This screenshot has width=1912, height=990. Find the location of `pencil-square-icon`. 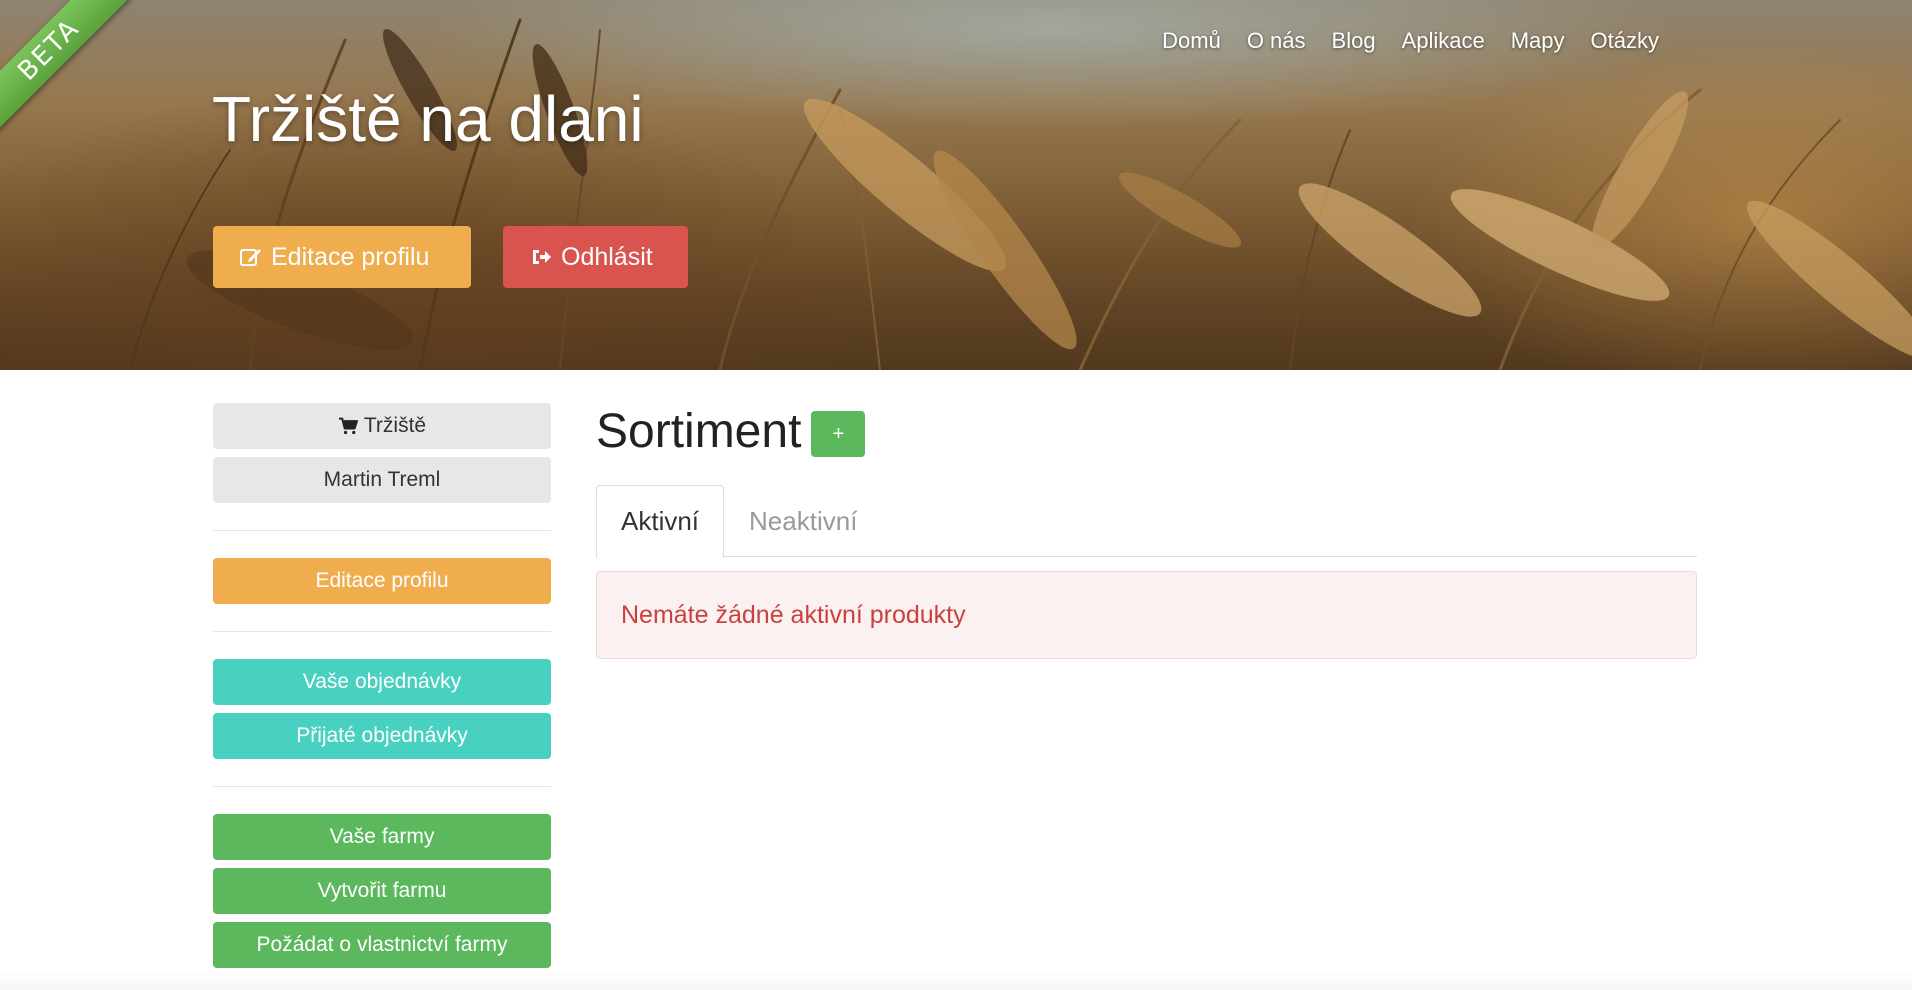

pencil-square-icon is located at coordinates (250, 257).